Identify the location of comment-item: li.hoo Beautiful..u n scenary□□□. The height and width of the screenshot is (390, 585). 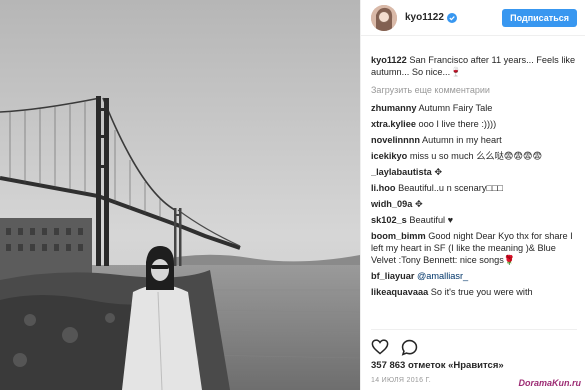
(474, 188).